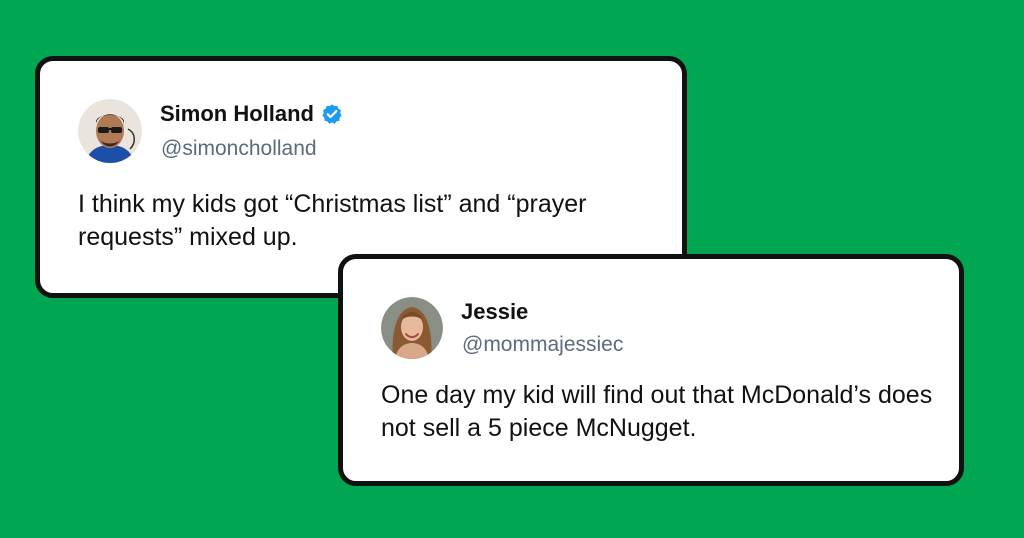 The width and height of the screenshot is (1024, 538). Describe the element at coordinates (239, 149) in the screenshot. I see `user-handle: @simoncholland` at that location.